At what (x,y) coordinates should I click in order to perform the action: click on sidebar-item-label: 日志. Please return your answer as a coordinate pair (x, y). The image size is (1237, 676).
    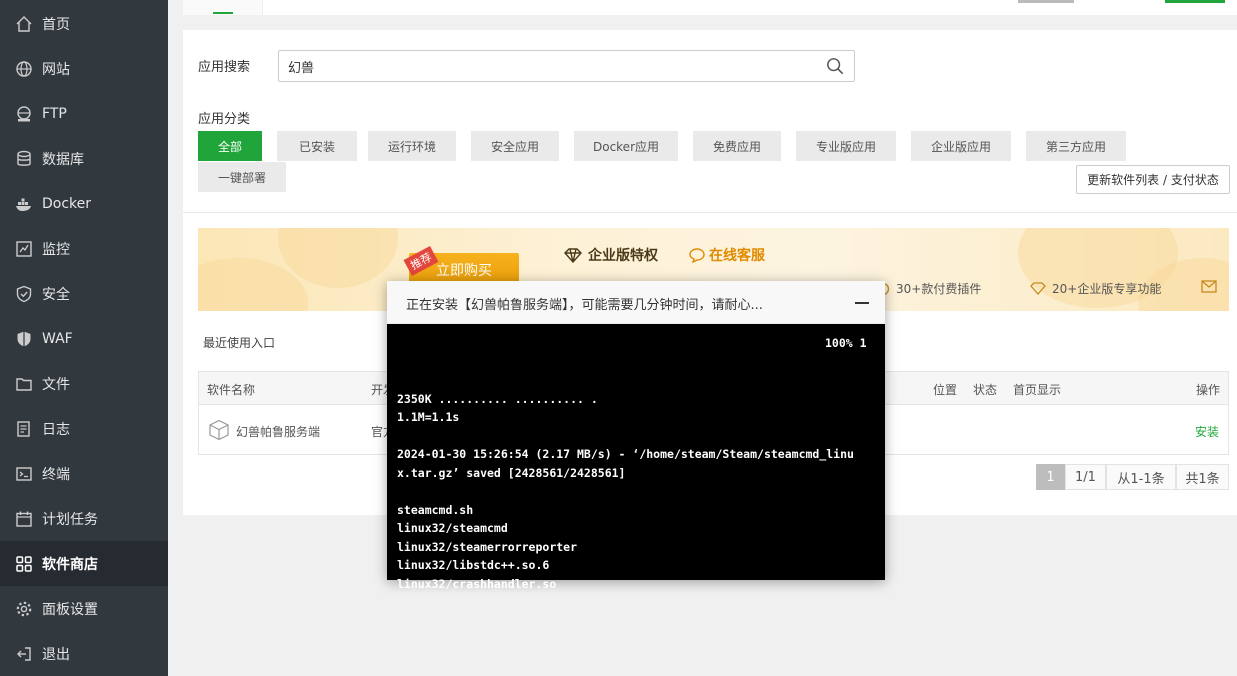
    Looking at the image, I should click on (56, 429).